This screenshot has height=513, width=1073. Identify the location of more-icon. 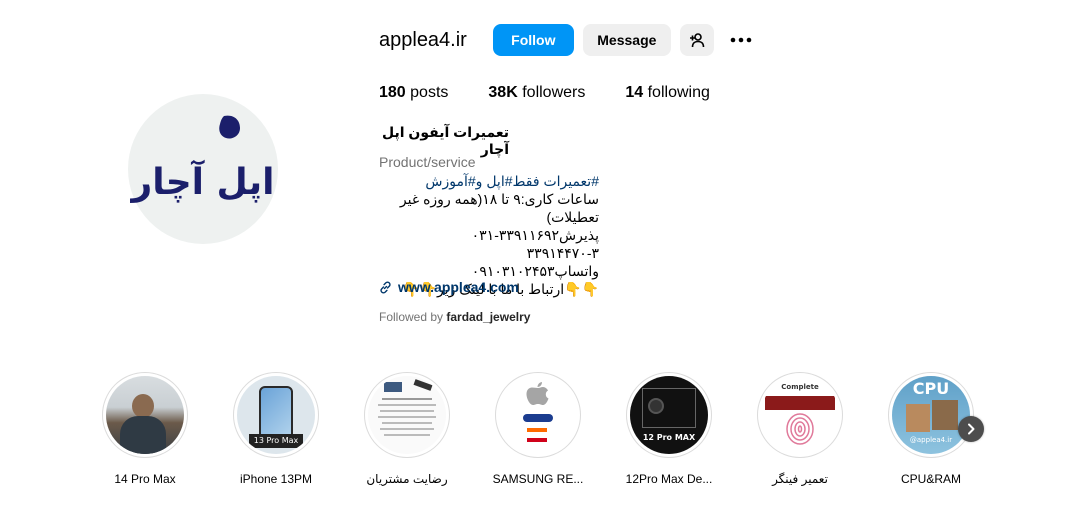
(741, 40).